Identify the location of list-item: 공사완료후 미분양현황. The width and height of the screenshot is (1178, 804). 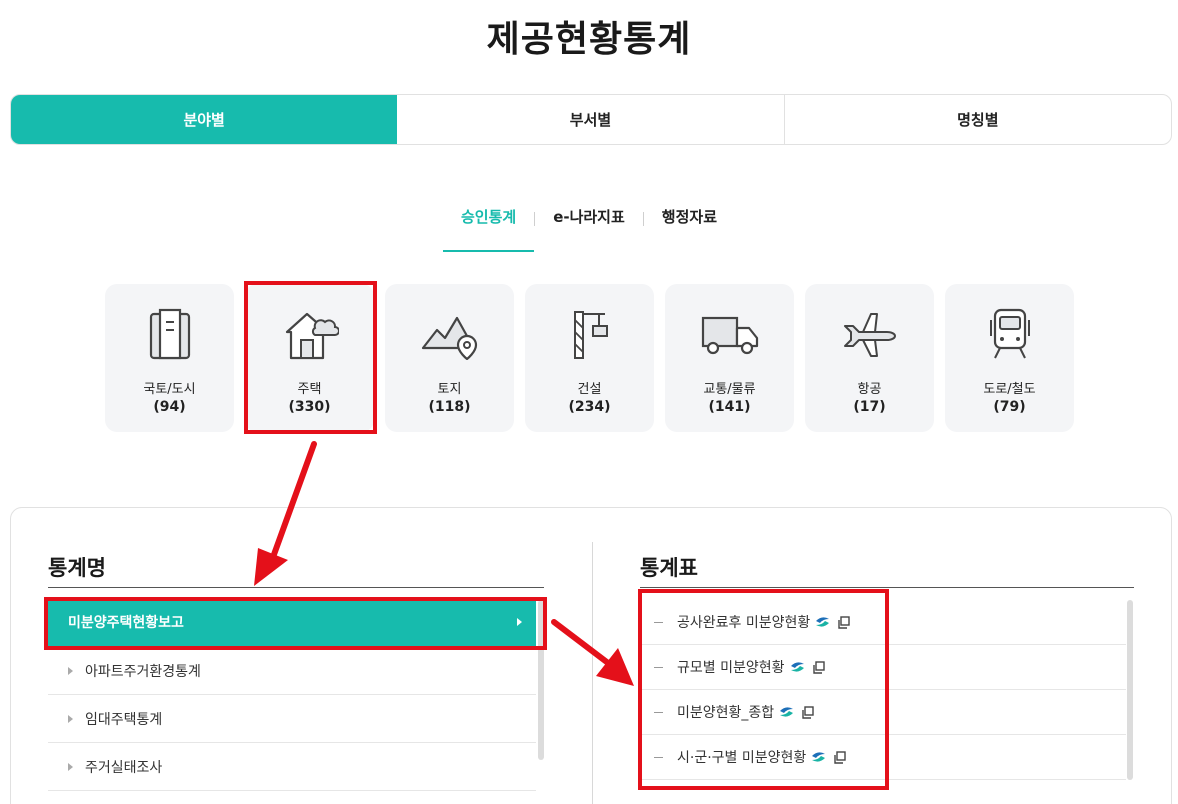
(883, 622).